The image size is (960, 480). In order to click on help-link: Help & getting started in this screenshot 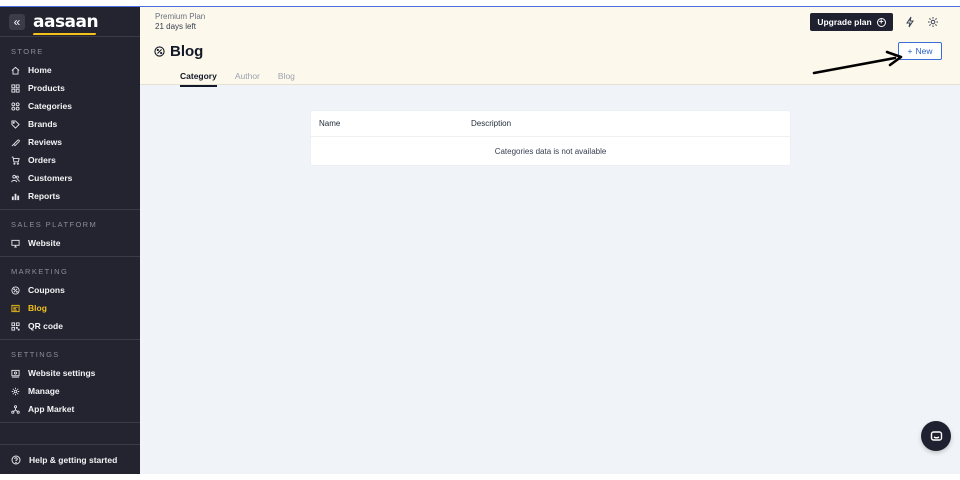, I will do `click(70, 459)`.